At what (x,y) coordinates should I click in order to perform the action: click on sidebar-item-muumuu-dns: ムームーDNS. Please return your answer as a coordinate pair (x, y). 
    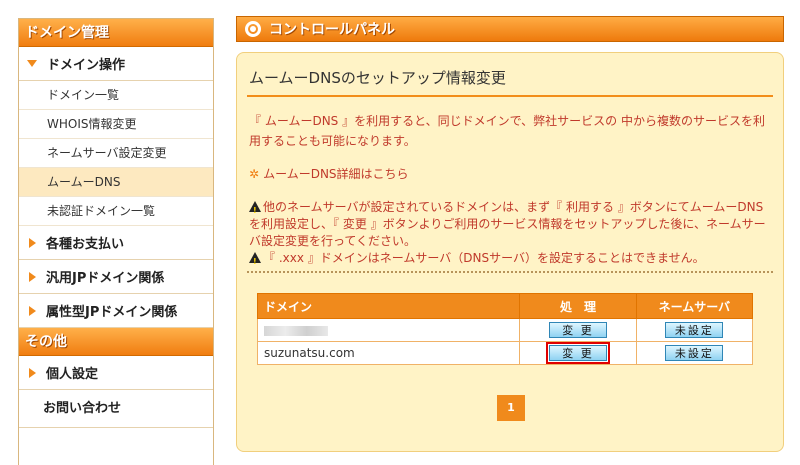
    Looking at the image, I should click on (116, 182).